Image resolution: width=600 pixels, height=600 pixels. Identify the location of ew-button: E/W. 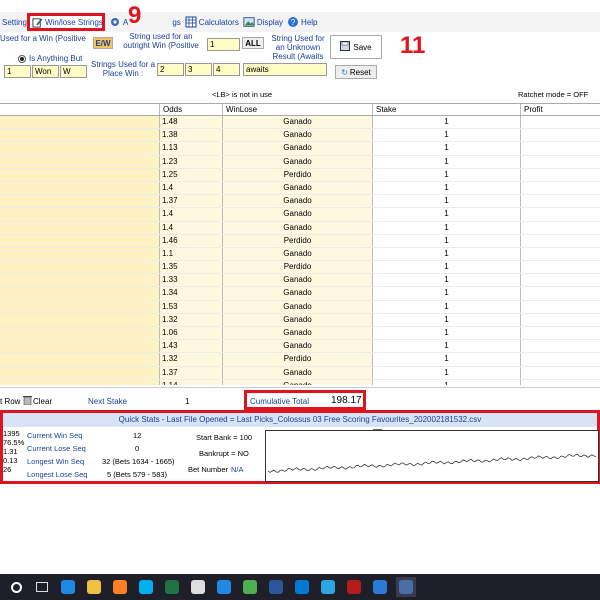
(103, 43).